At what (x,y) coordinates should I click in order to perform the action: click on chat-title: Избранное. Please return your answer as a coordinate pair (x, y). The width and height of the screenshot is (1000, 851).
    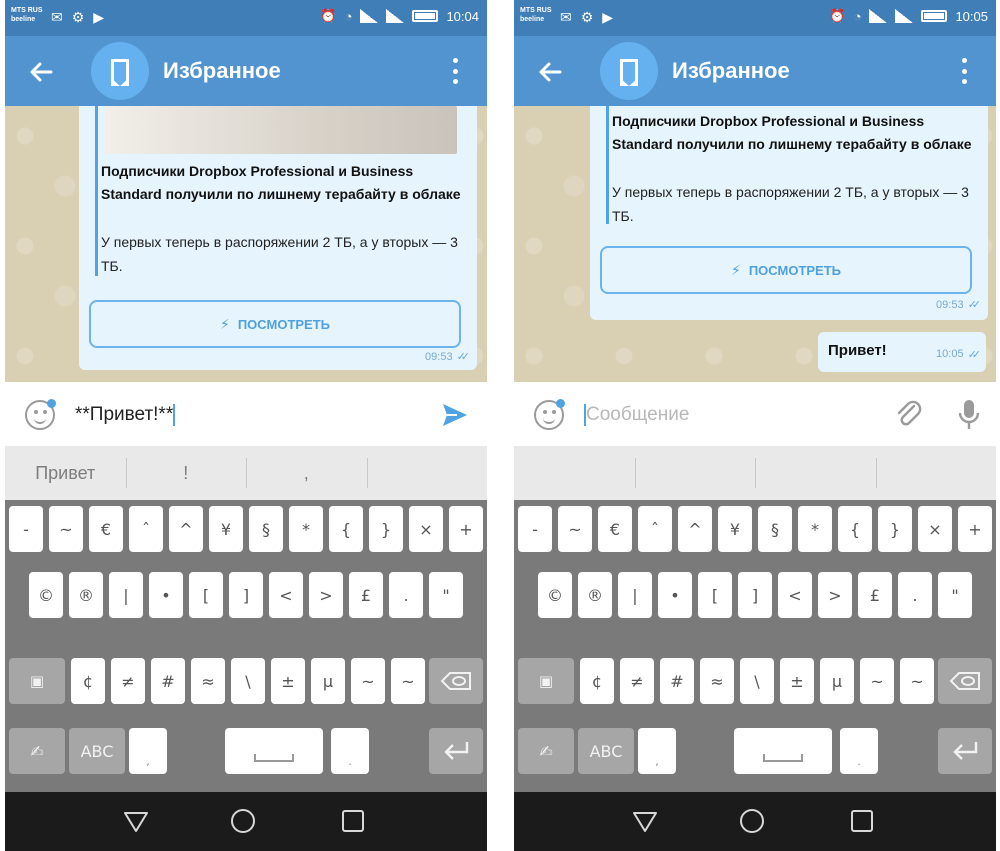
    Looking at the image, I should click on (731, 71).